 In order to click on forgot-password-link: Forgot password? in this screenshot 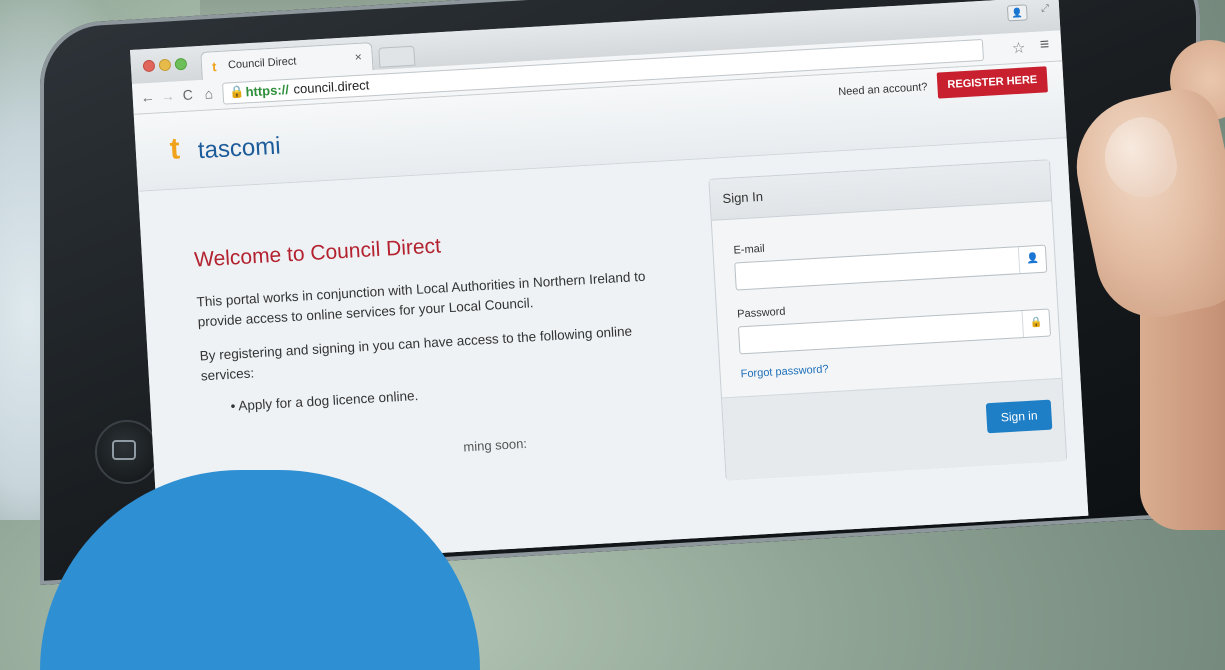, I will do `click(784, 371)`.